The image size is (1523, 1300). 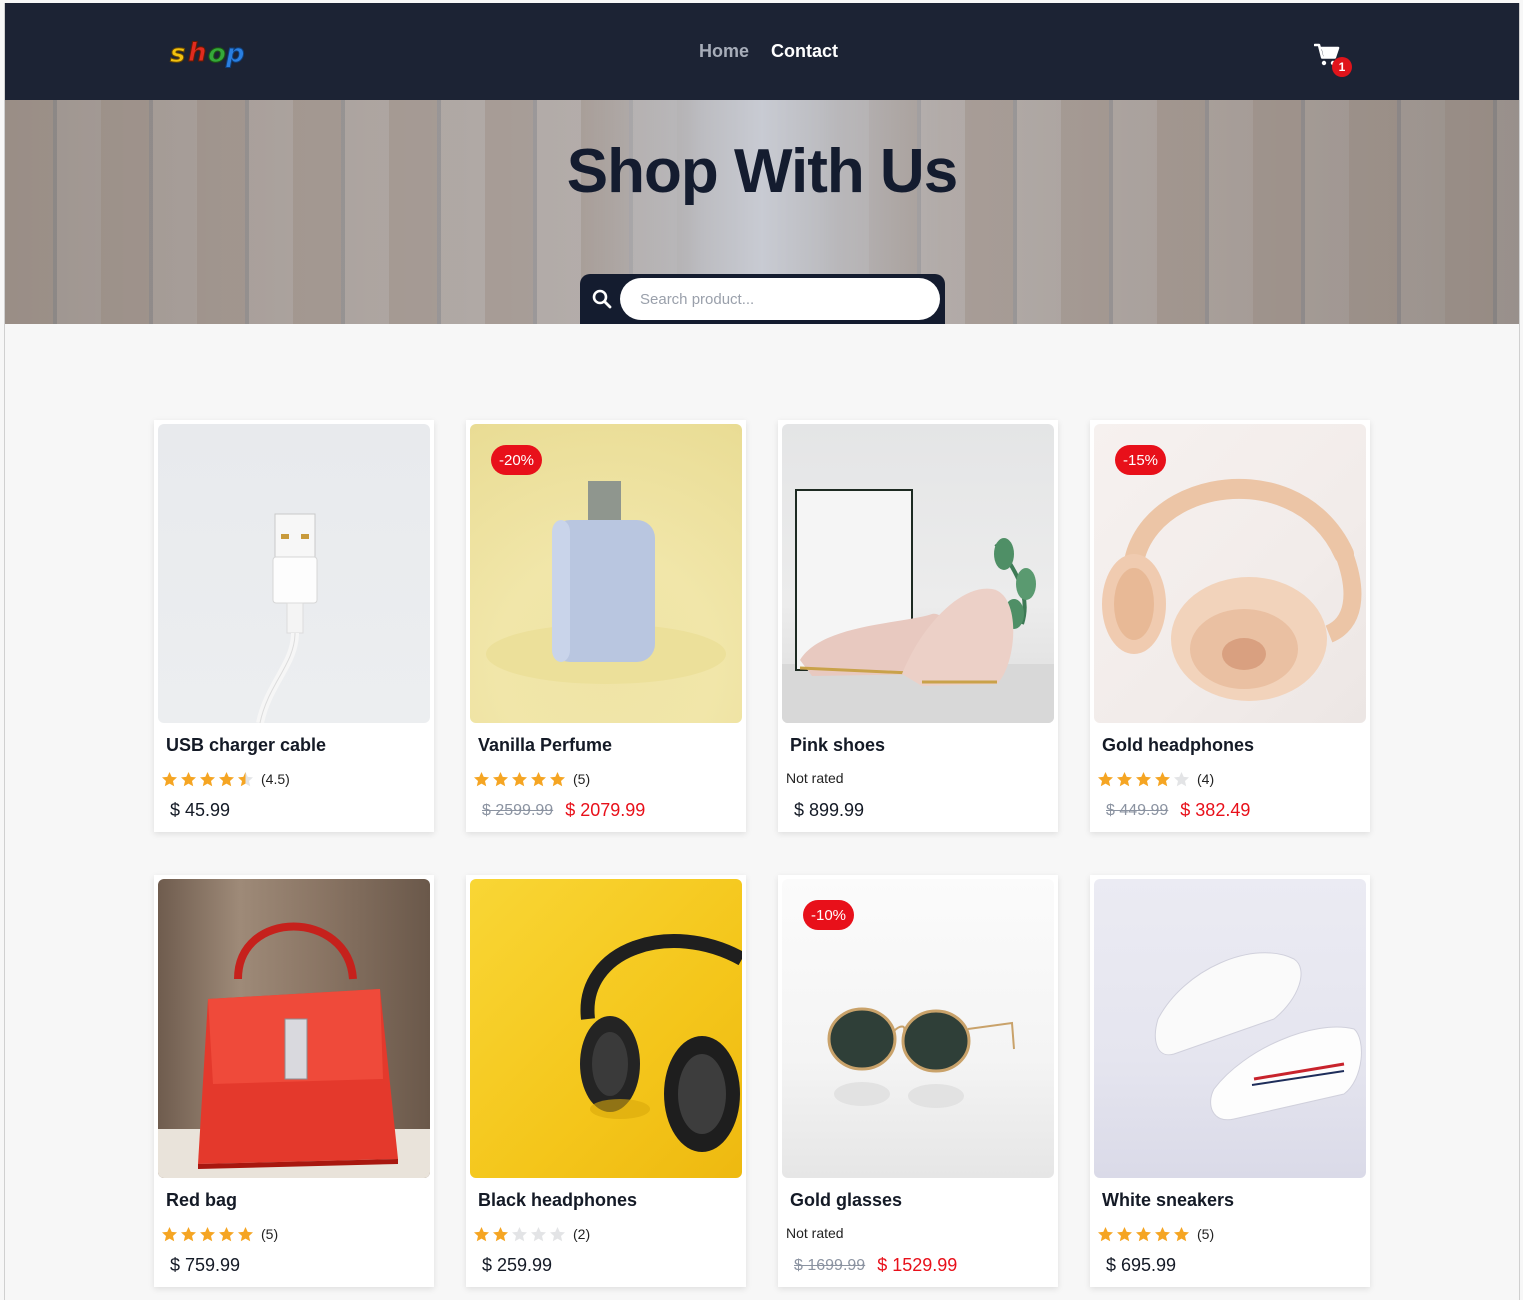 What do you see at coordinates (1141, 1265) in the screenshot?
I see `current-price: $ 695.99` at bounding box center [1141, 1265].